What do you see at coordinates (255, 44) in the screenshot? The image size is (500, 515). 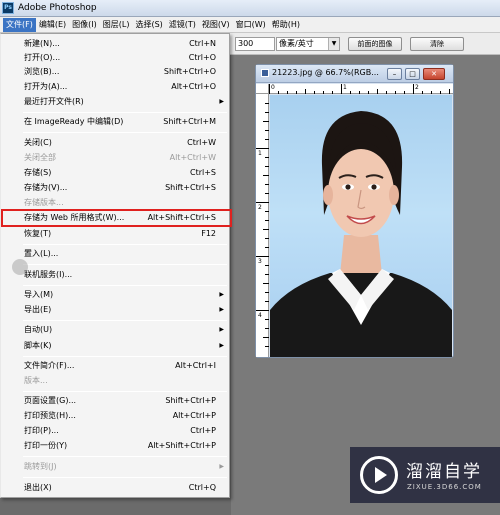 I see `resolution-input: 300` at bounding box center [255, 44].